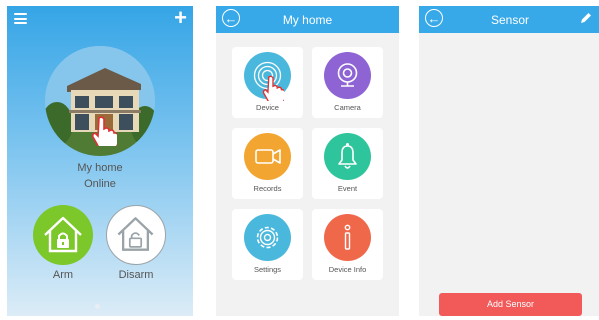  What do you see at coordinates (97, 306) in the screenshot?
I see `page-indicator` at bounding box center [97, 306].